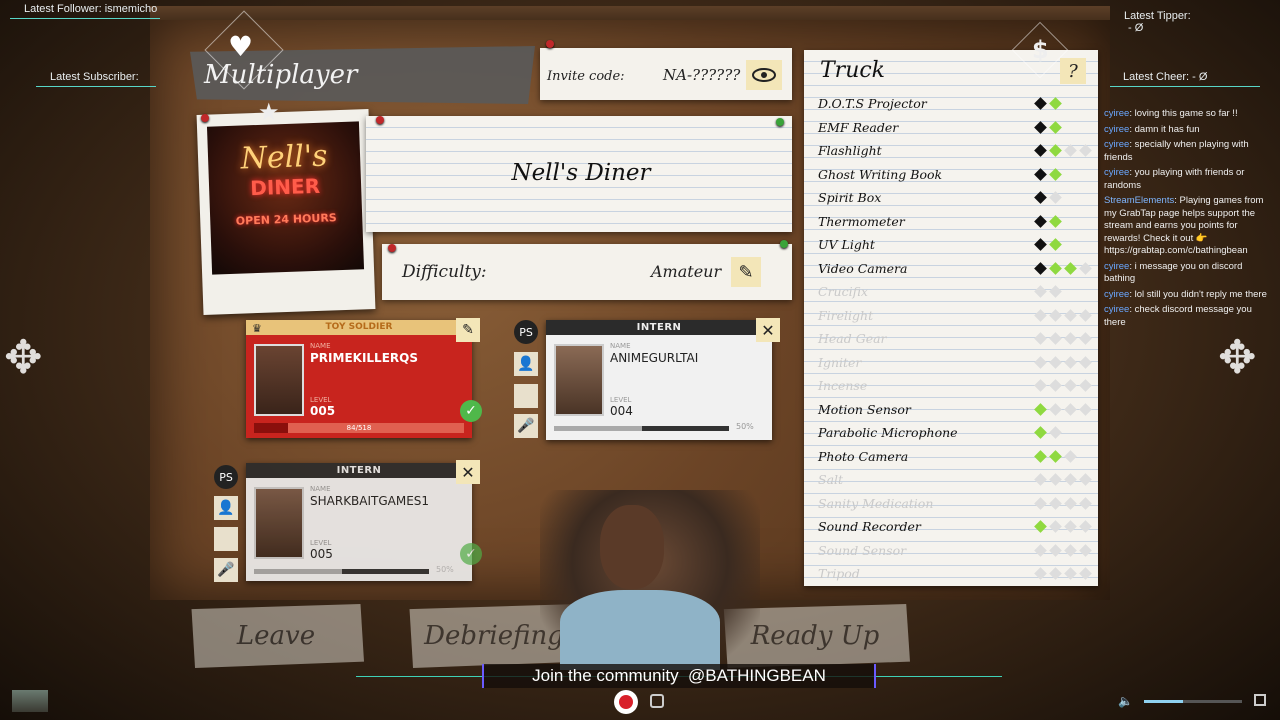 The image size is (1280, 720). What do you see at coordinates (1190, 273) in the screenshot?
I see `chat-message: cyiree: i message you on discord bathing` at bounding box center [1190, 273].